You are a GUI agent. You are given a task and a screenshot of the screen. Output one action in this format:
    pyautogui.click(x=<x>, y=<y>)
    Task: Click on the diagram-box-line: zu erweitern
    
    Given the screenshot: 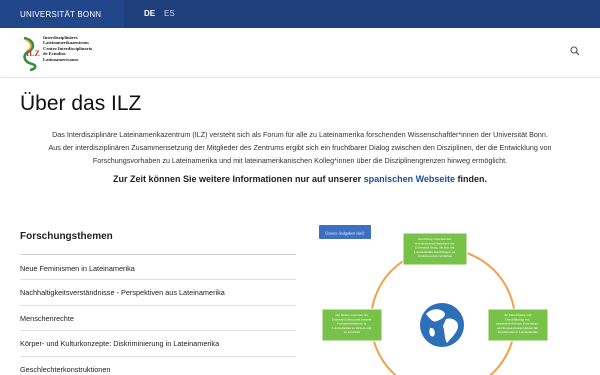 What is the action you would take?
    pyautogui.click(x=352, y=332)
    